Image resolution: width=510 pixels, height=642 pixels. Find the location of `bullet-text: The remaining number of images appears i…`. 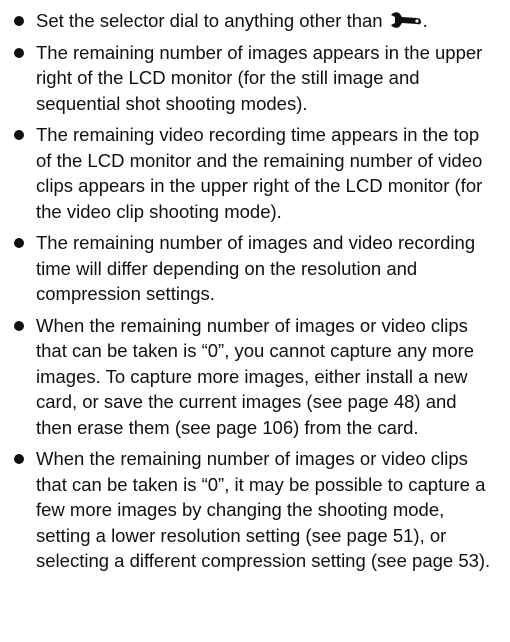

bullet-text: The remaining number of images appears i… is located at coordinates (259, 77).